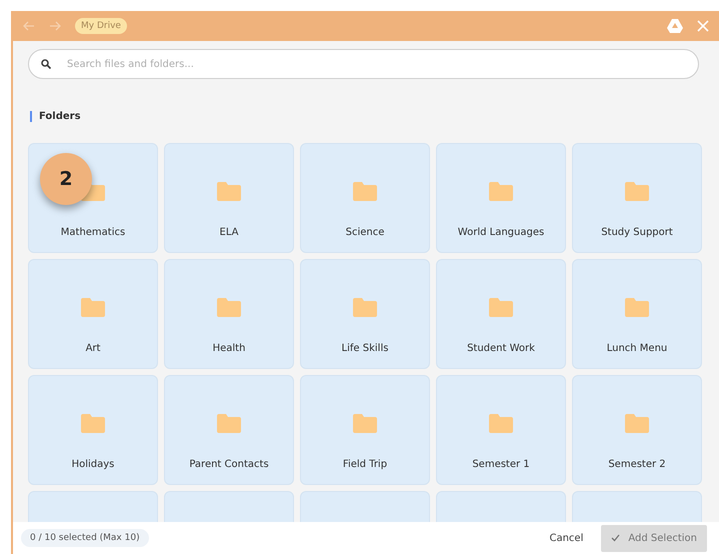 This screenshot has width=719, height=554. What do you see at coordinates (615, 538) in the screenshot?
I see `check-icon` at bounding box center [615, 538].